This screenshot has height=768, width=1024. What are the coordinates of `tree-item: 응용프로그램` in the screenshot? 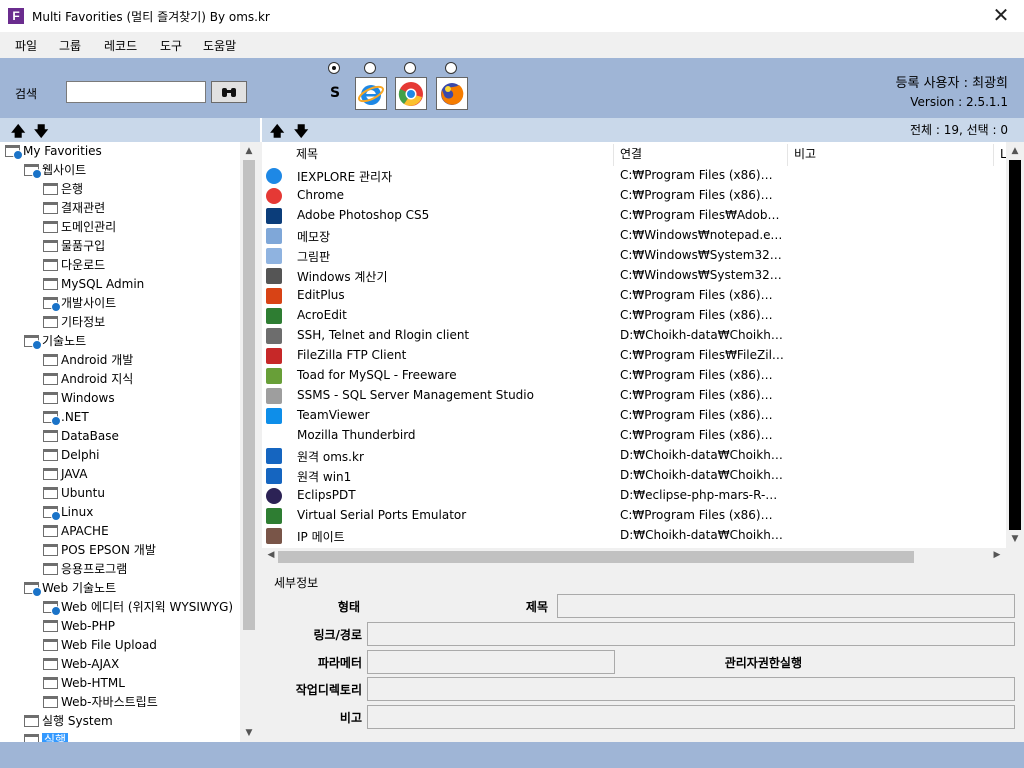 It's located at (85, 570).